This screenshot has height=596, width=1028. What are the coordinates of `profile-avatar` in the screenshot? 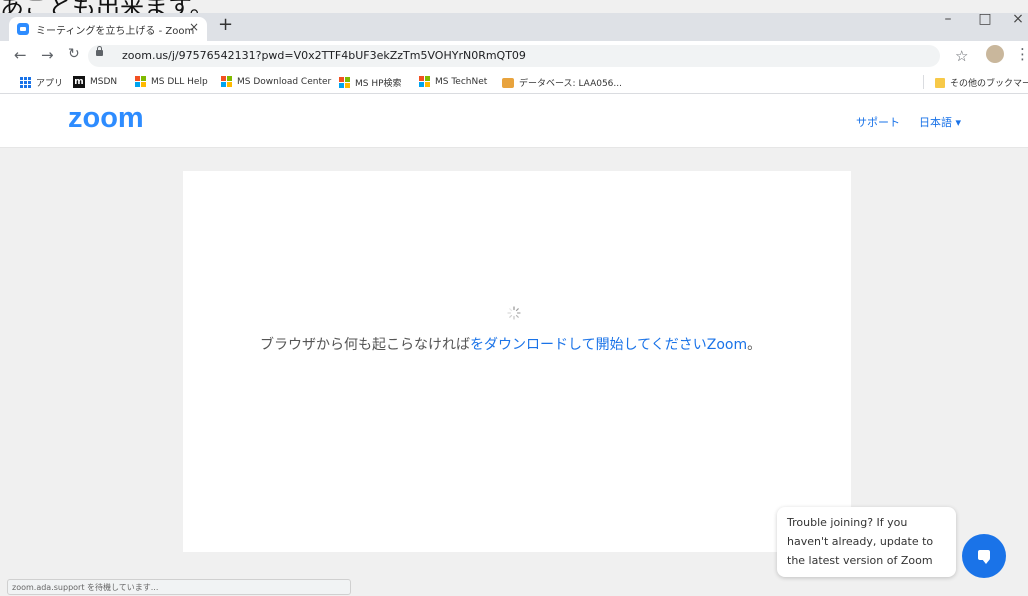 It's located at (995, 54).